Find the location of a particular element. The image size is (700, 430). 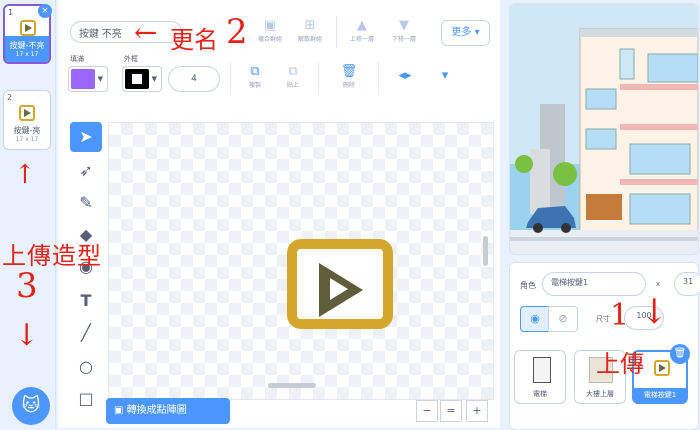

outline-color-picker: ▼ is located at coordinates (142, 79).